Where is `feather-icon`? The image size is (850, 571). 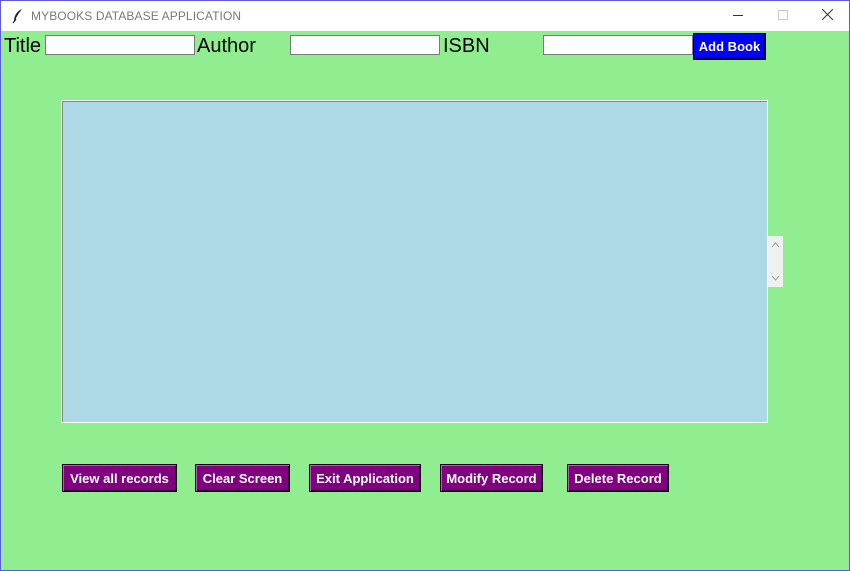 feather-icon is located at coordinates (18, 16).